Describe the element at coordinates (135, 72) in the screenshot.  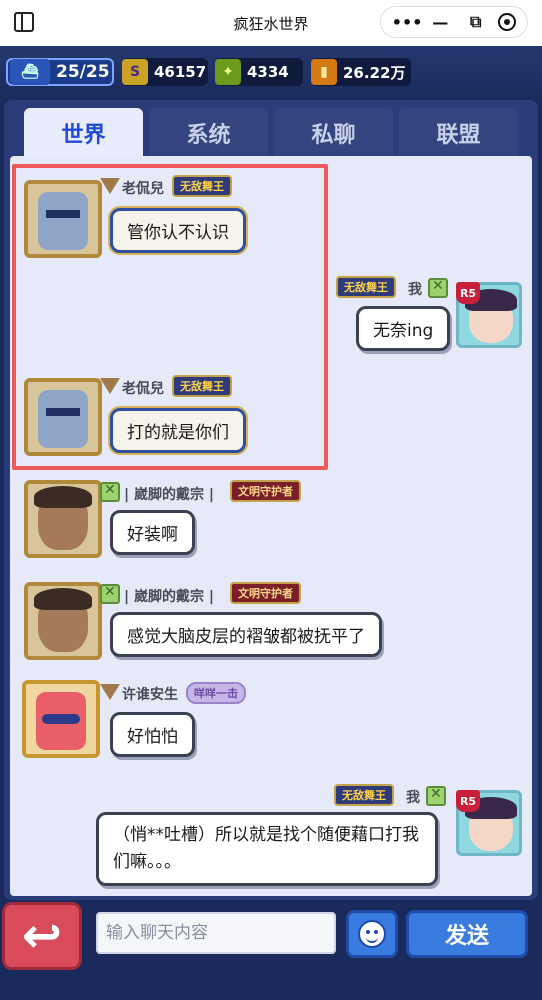
I see `gem-icon: S` at that location.